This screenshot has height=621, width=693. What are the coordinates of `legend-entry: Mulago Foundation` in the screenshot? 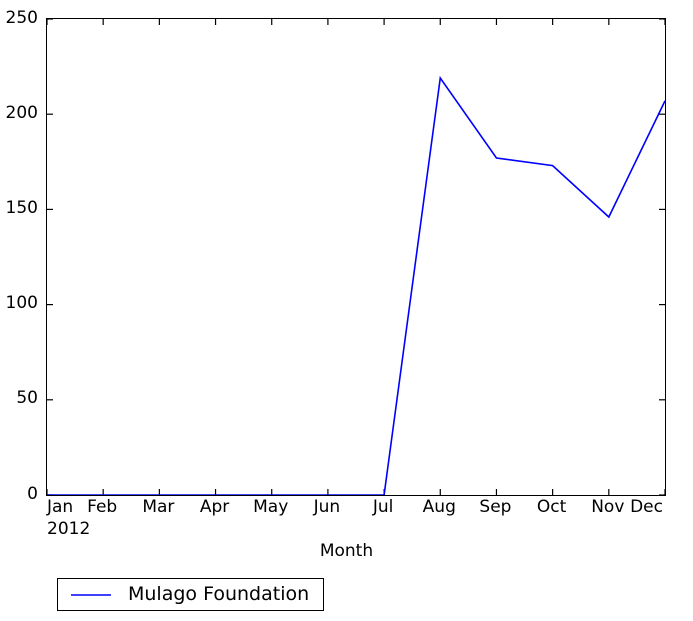 It's located at (189, 594).